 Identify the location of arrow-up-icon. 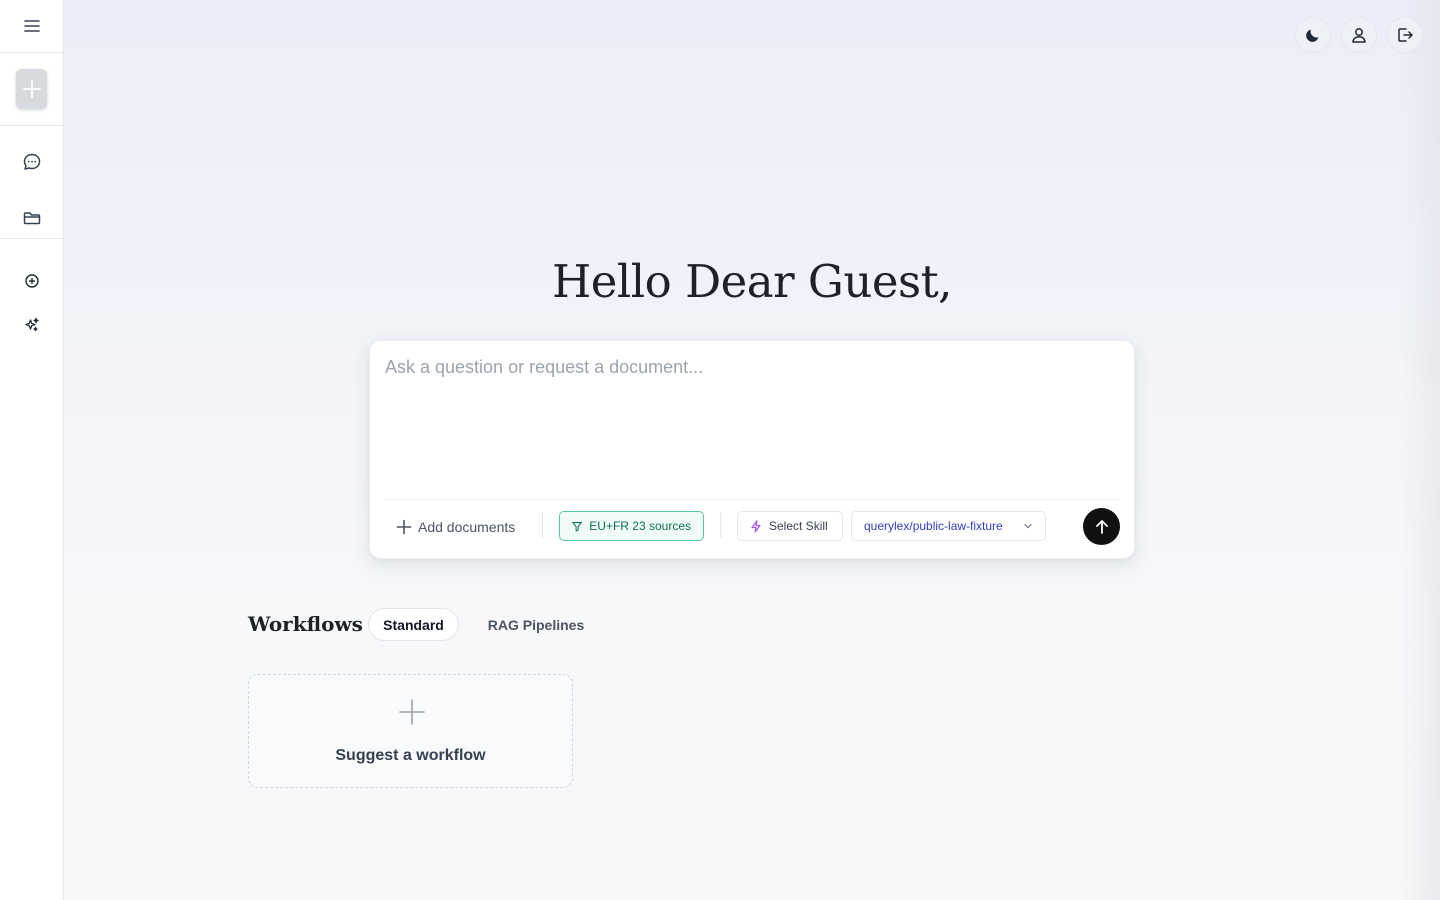
(1101, 526).